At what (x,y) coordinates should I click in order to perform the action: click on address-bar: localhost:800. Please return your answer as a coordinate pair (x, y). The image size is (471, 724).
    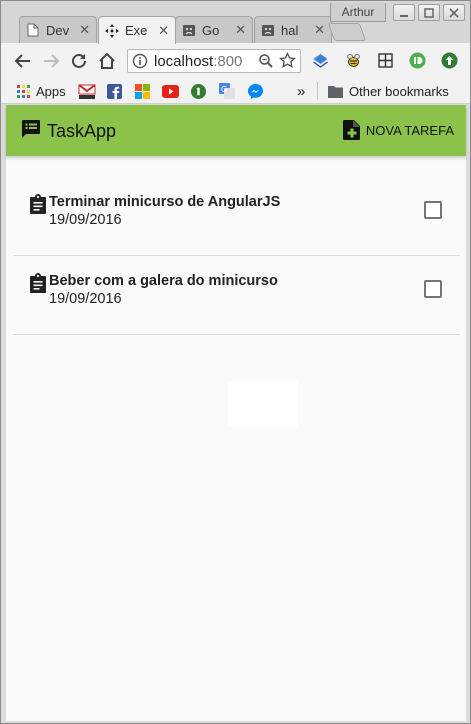
    Looking at the image, I should click on (214, 61).